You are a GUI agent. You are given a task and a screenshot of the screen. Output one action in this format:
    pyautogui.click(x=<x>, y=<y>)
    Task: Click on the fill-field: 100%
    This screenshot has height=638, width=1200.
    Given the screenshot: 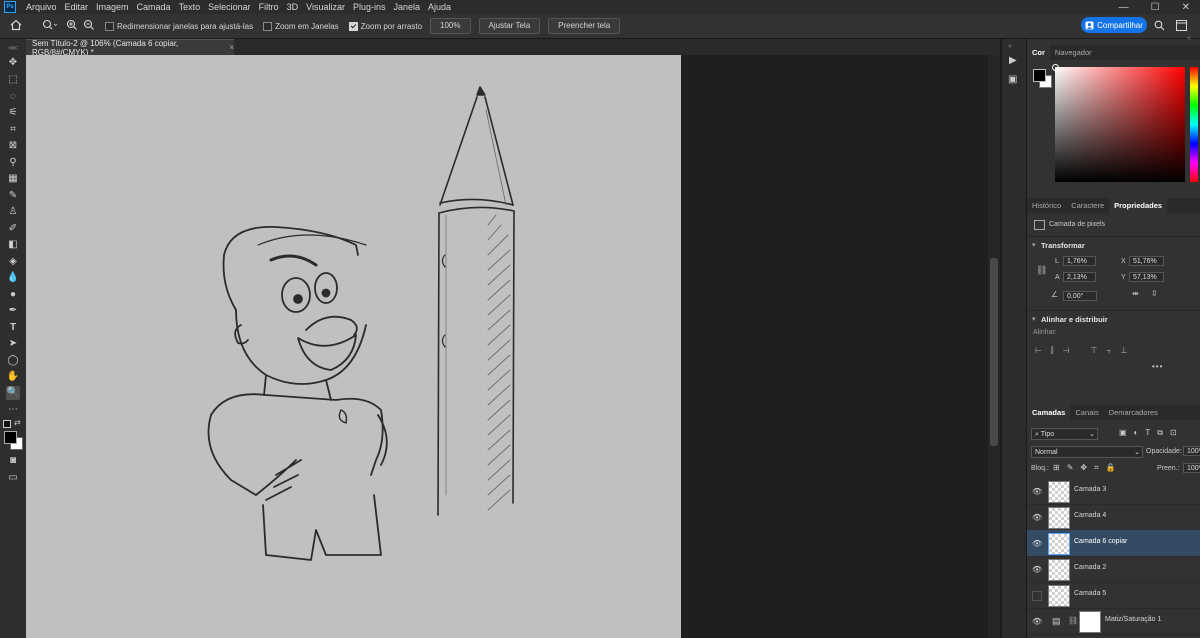 What is the action you would take?
    pyautogui.click(x=1191, y=468)
    